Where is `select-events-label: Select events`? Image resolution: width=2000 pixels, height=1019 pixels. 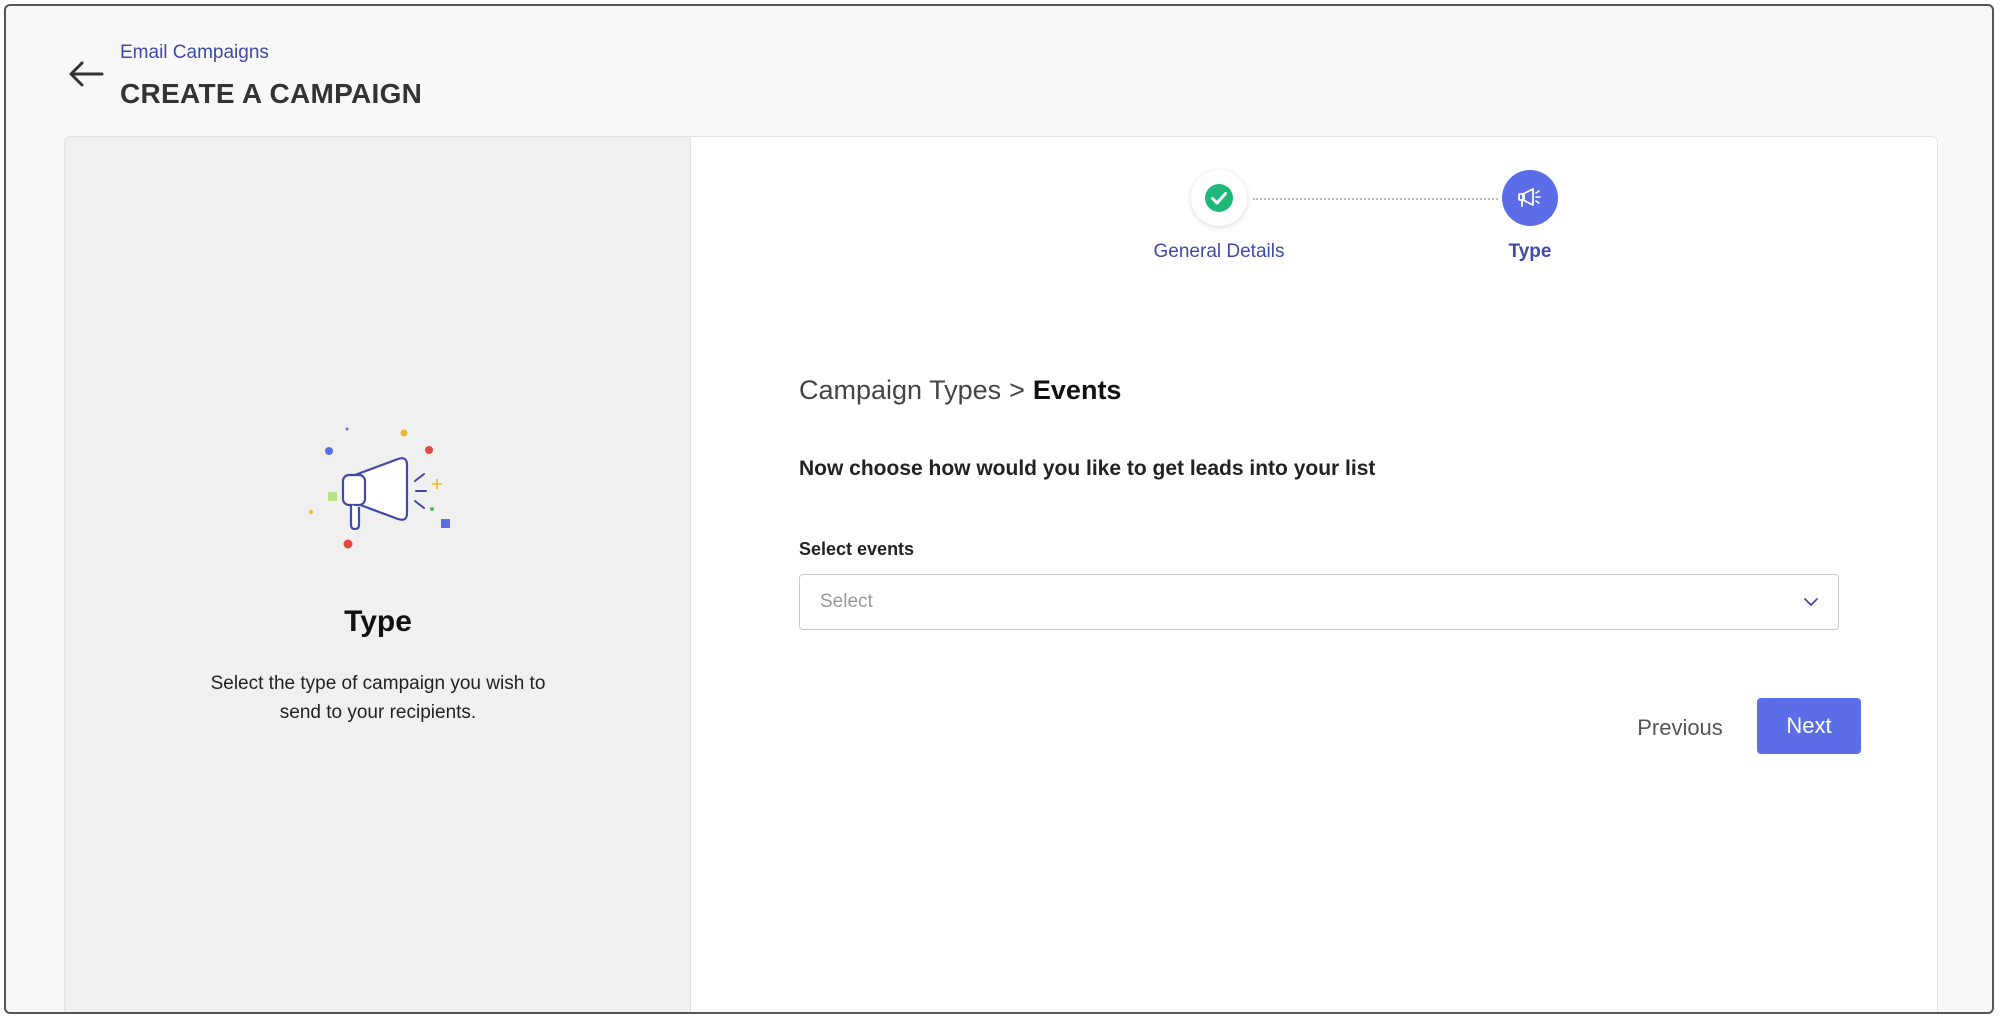 select-events-label: Select events is located at coordinates (857, 549).